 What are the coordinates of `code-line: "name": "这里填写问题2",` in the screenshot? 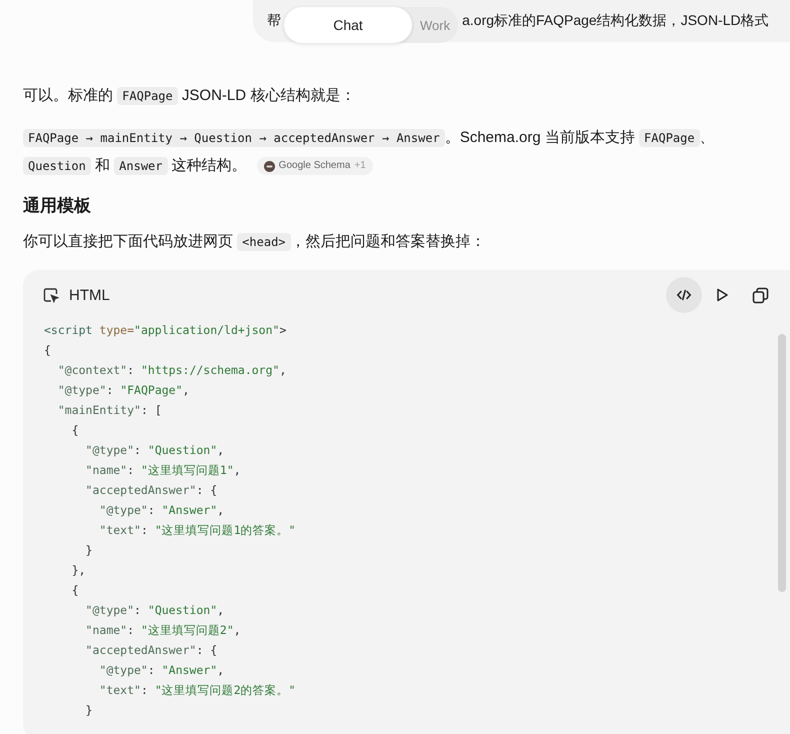 It's located at (163, 630).